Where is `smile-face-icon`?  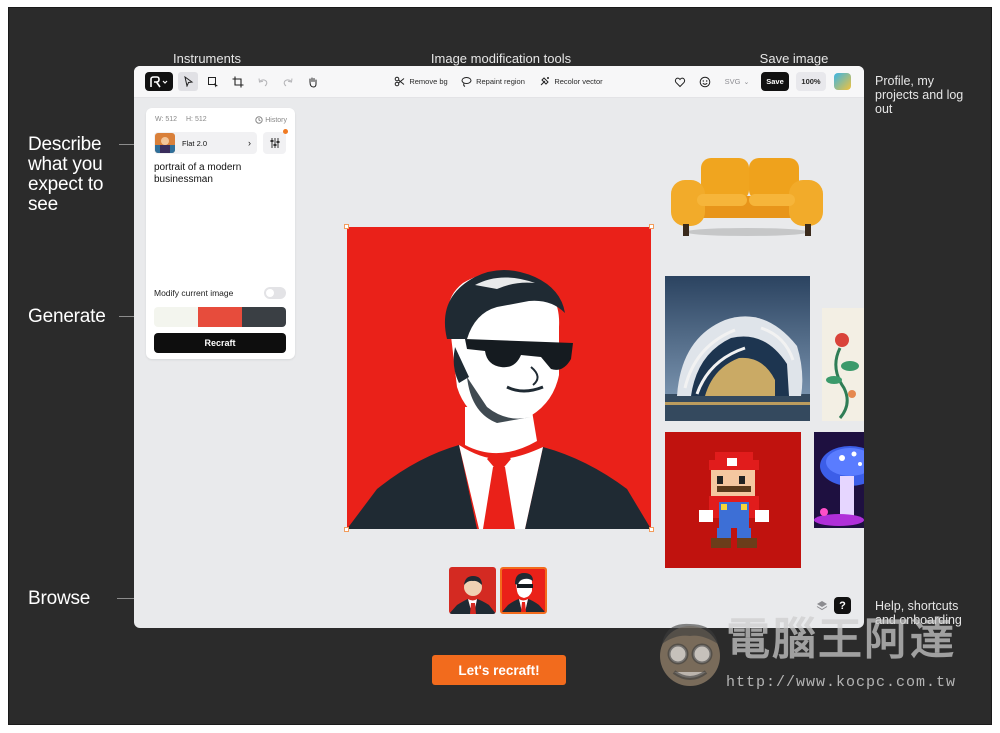 smile-face-icon is located at coordinates (705, 81).